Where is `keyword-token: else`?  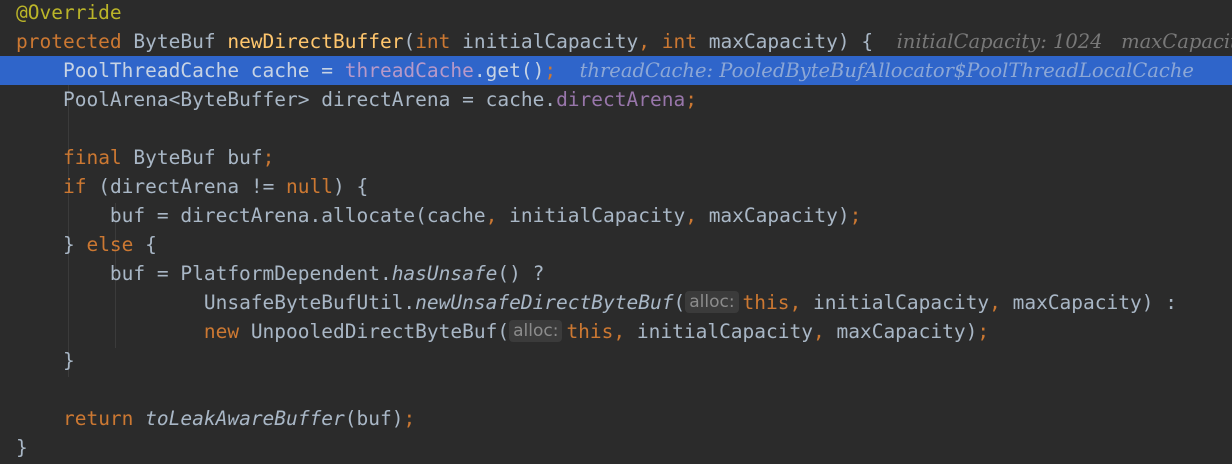
keyword-token: else is located at coordinates (116, 244).